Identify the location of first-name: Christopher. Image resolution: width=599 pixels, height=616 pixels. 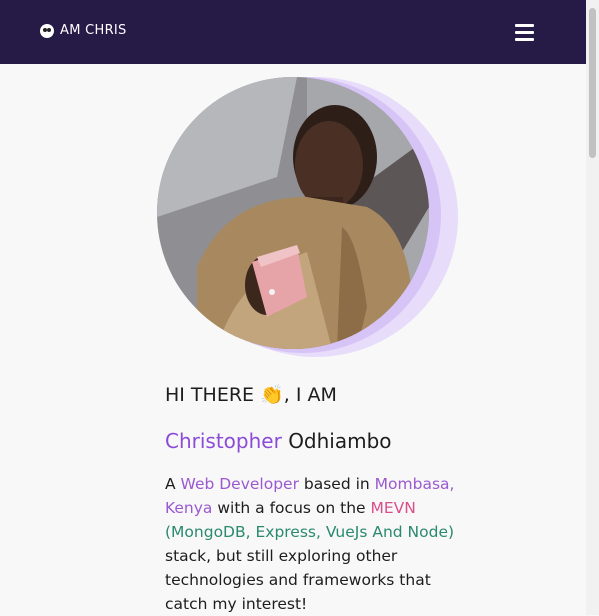
(223, 441).